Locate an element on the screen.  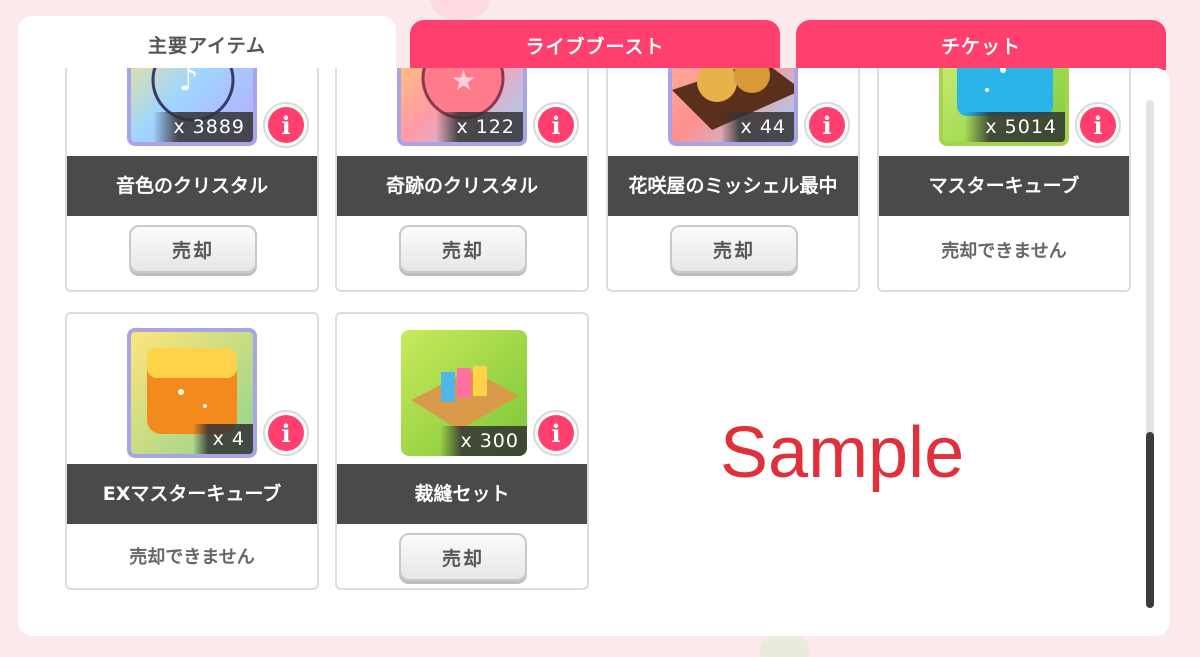
item-count: x 44 is located at coordinates (757, 127).